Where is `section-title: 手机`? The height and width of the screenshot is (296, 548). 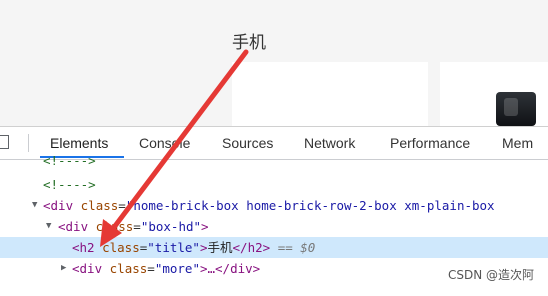
section-title: 手机 is located at coordinates (249, 43).